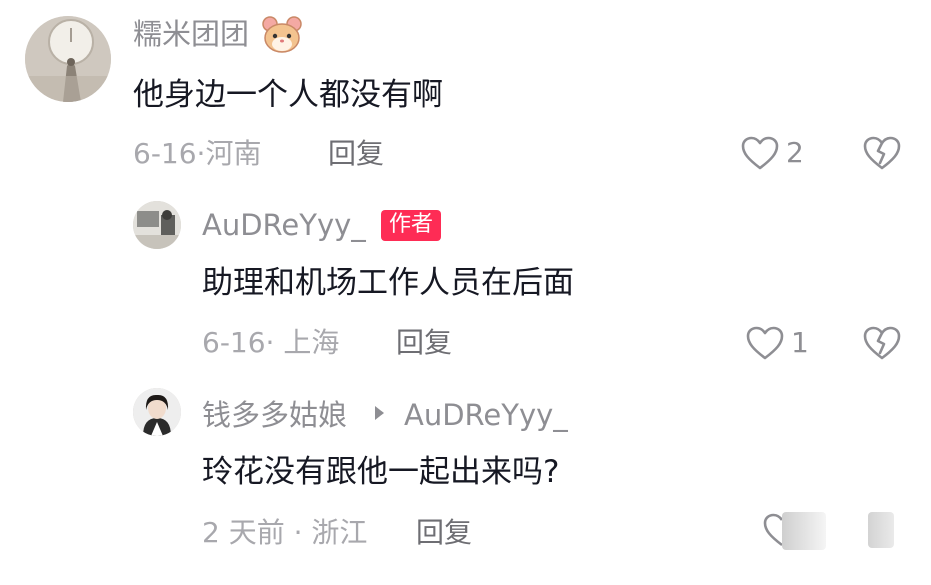 This screenshot has height=585, width=931. I want to click on comment-text: 他身边一个人都没有啊, so click(288, 95).